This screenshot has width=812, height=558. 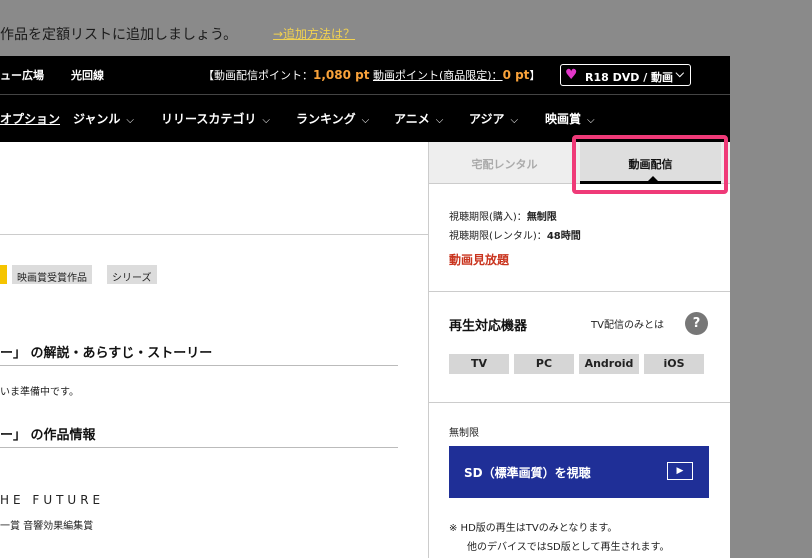 What do you see at coordinates (563, 119) in the screenshot?
I see `nav-film-award-label: 映画賞` at bounding box center [563, 119].